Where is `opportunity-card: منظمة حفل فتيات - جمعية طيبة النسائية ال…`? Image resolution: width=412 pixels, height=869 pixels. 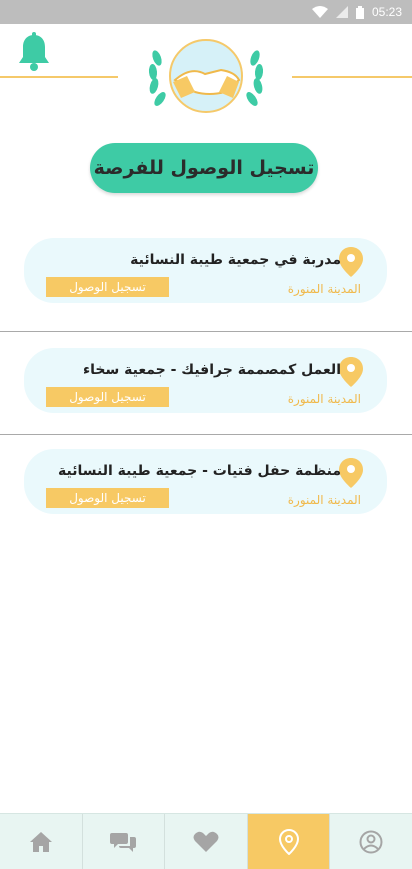 opportunity-card: منظمة حفل فتيات - جمعية طيبة النسائية ال… is located at coordinates (205, 481).